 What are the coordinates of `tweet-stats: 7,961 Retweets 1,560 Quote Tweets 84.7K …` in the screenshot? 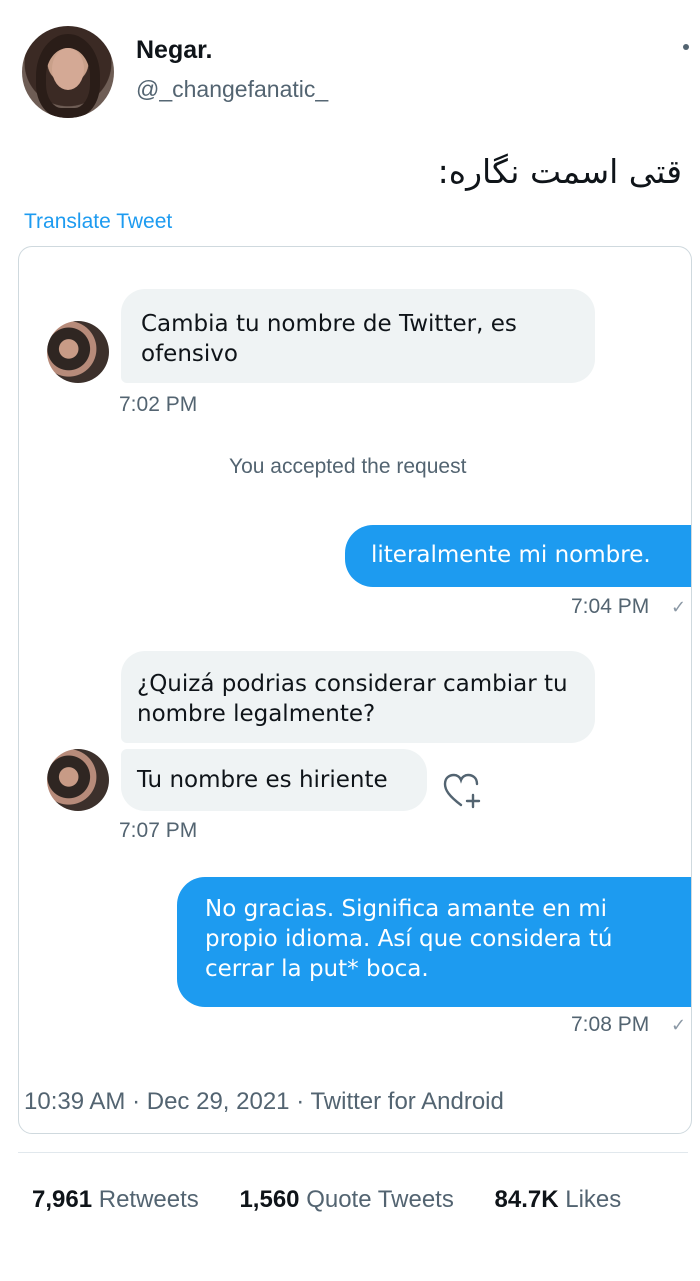 It's located at (343, 1200).